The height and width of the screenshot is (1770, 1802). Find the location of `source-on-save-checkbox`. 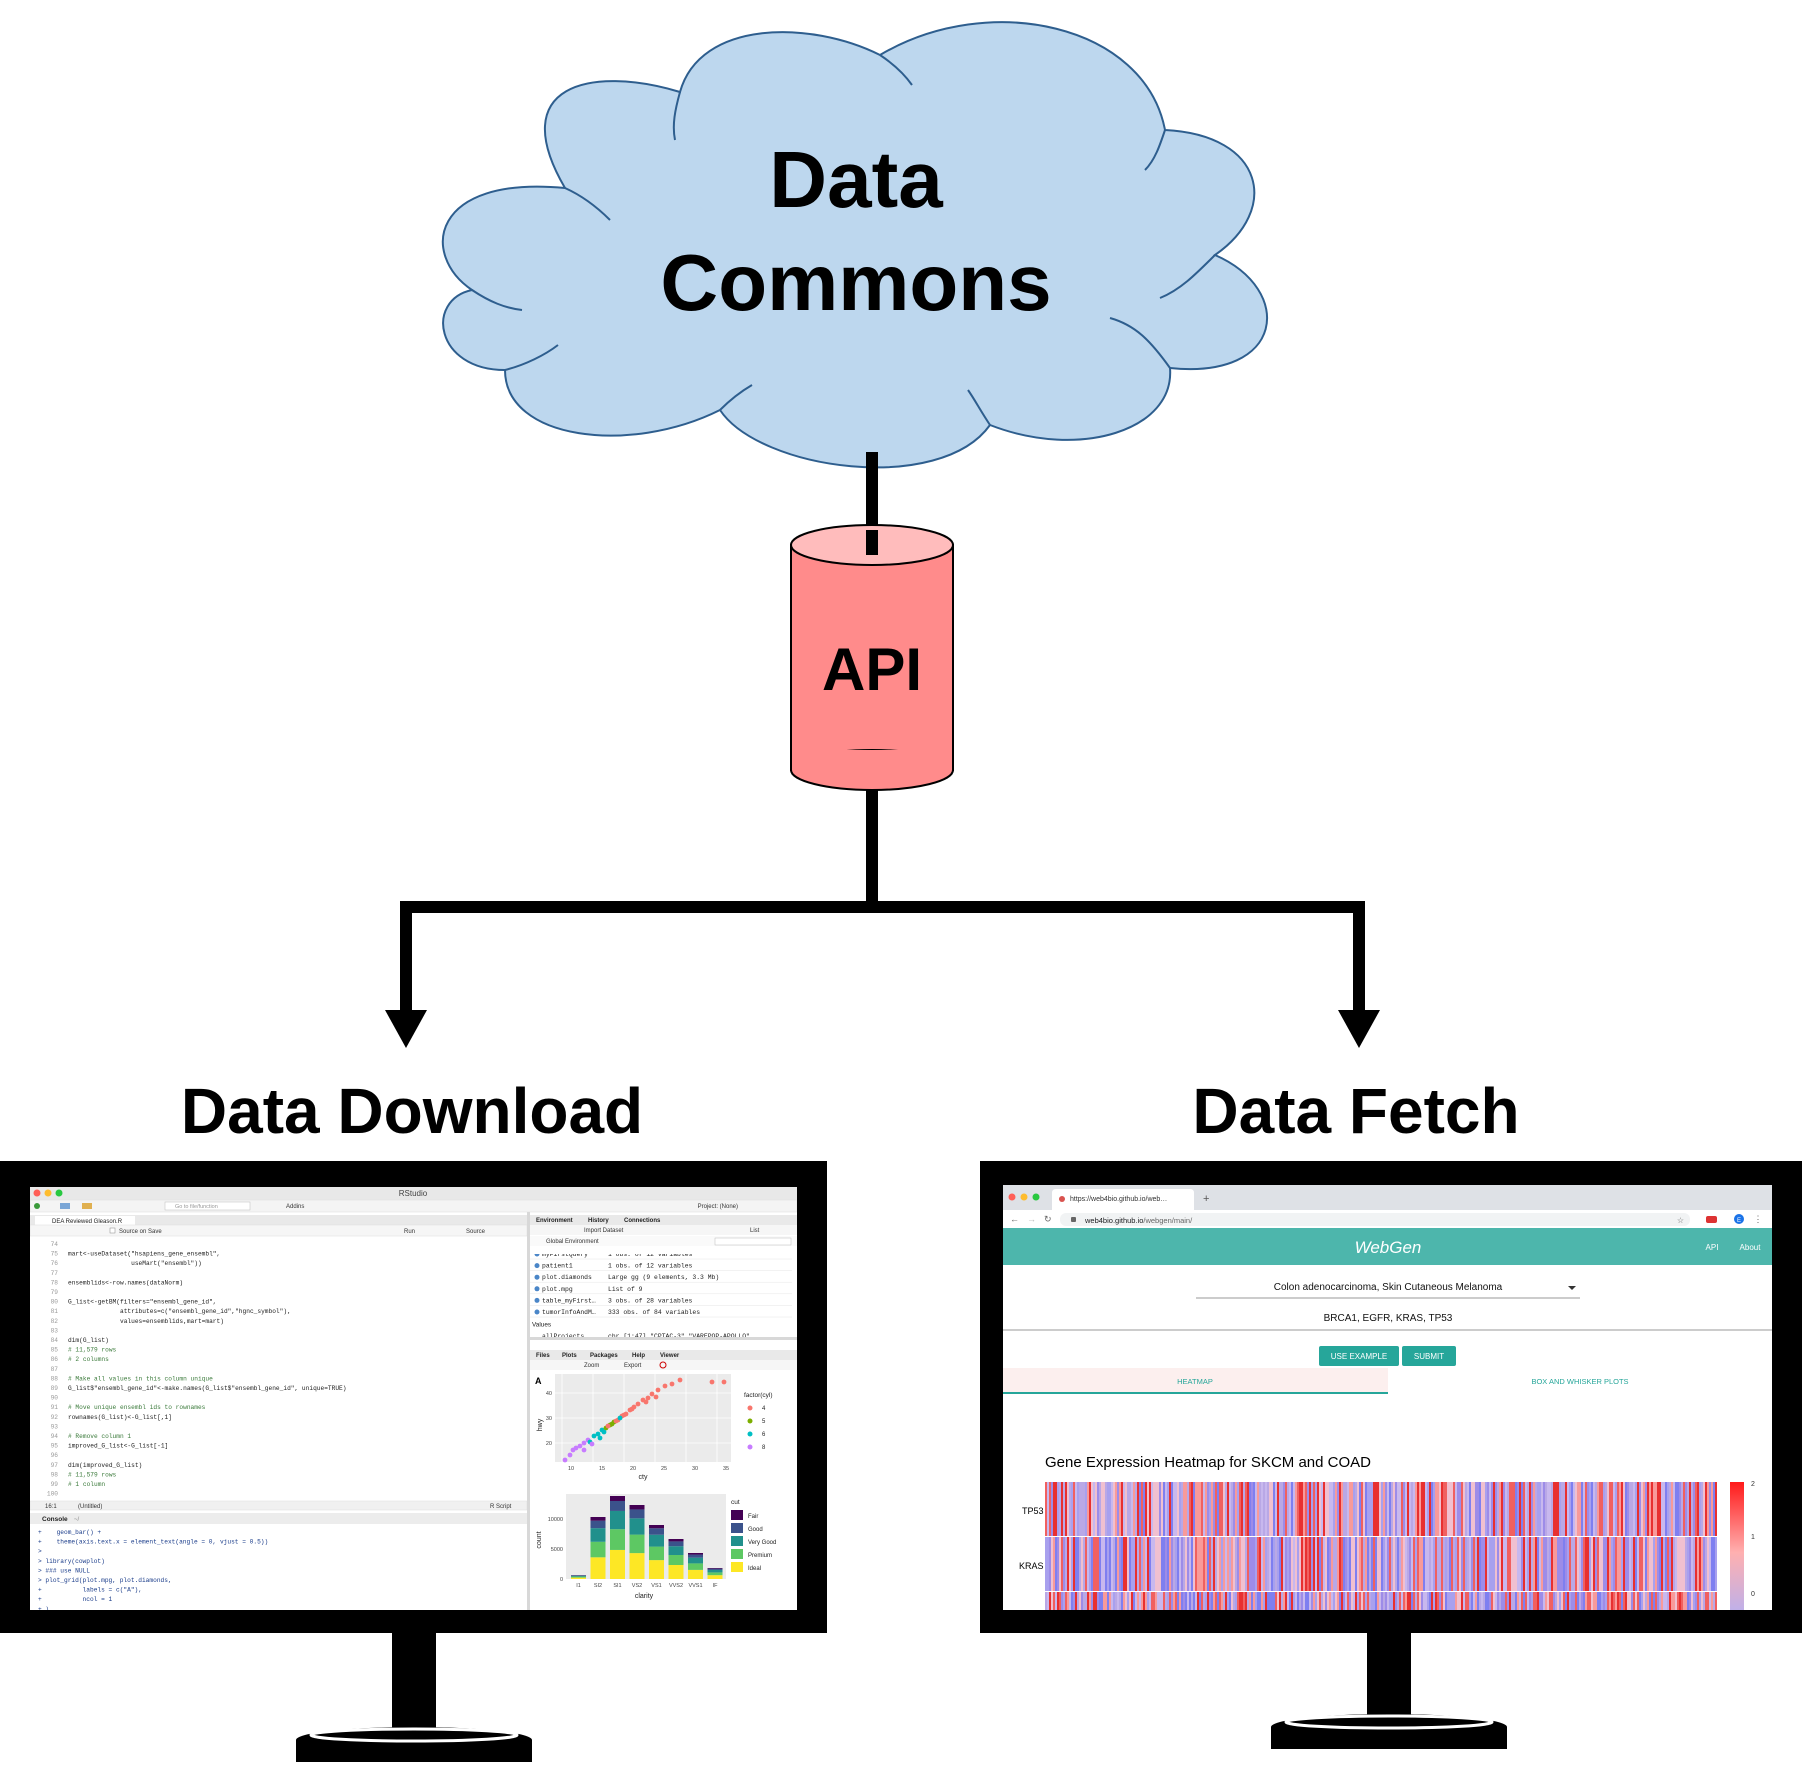

source-on-save-checkbox is located at coordinates (112, 1230).